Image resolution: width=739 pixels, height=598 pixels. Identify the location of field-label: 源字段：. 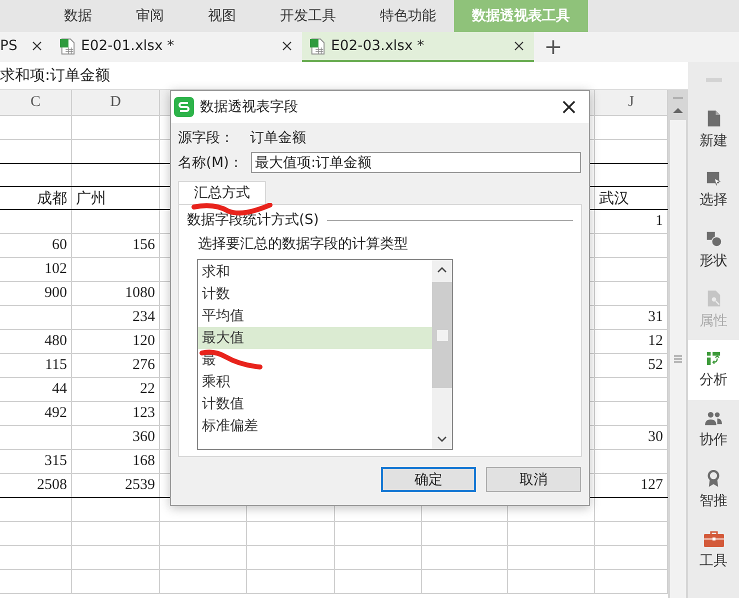
(206, 137).